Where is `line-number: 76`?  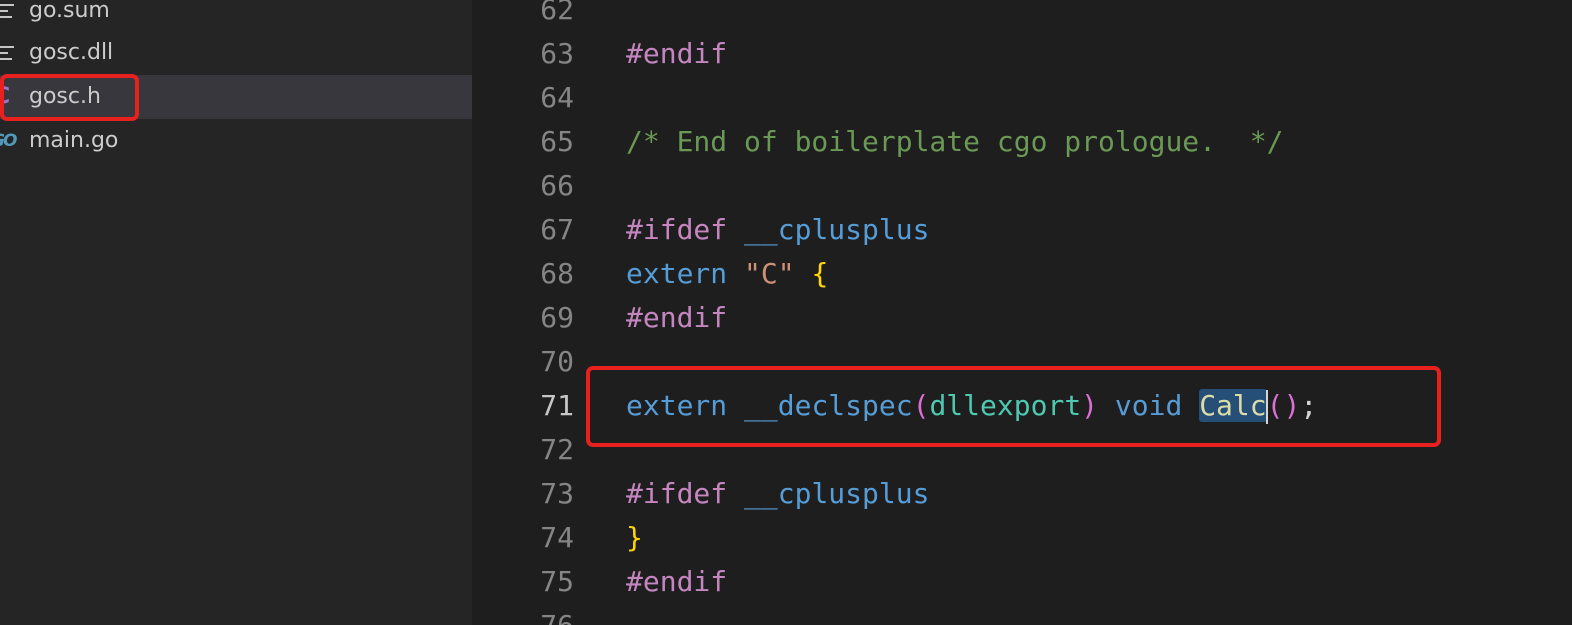
line-number: 76 is located at coordinates (523, 614).